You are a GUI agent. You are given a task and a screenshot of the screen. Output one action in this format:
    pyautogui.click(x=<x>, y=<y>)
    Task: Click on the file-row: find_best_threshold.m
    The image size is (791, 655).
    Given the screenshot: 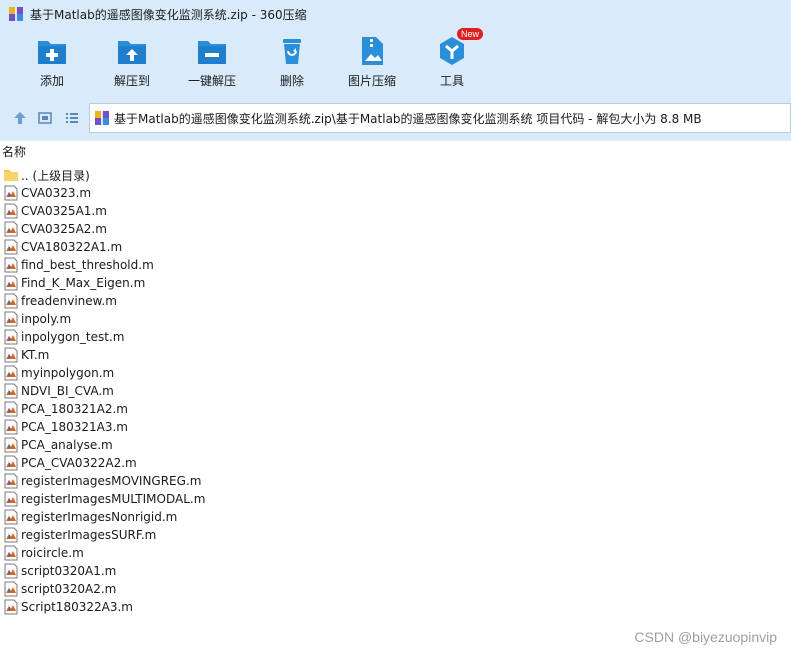 What is the action you would take?
    pyautogui.click(x=395, y=265)
    